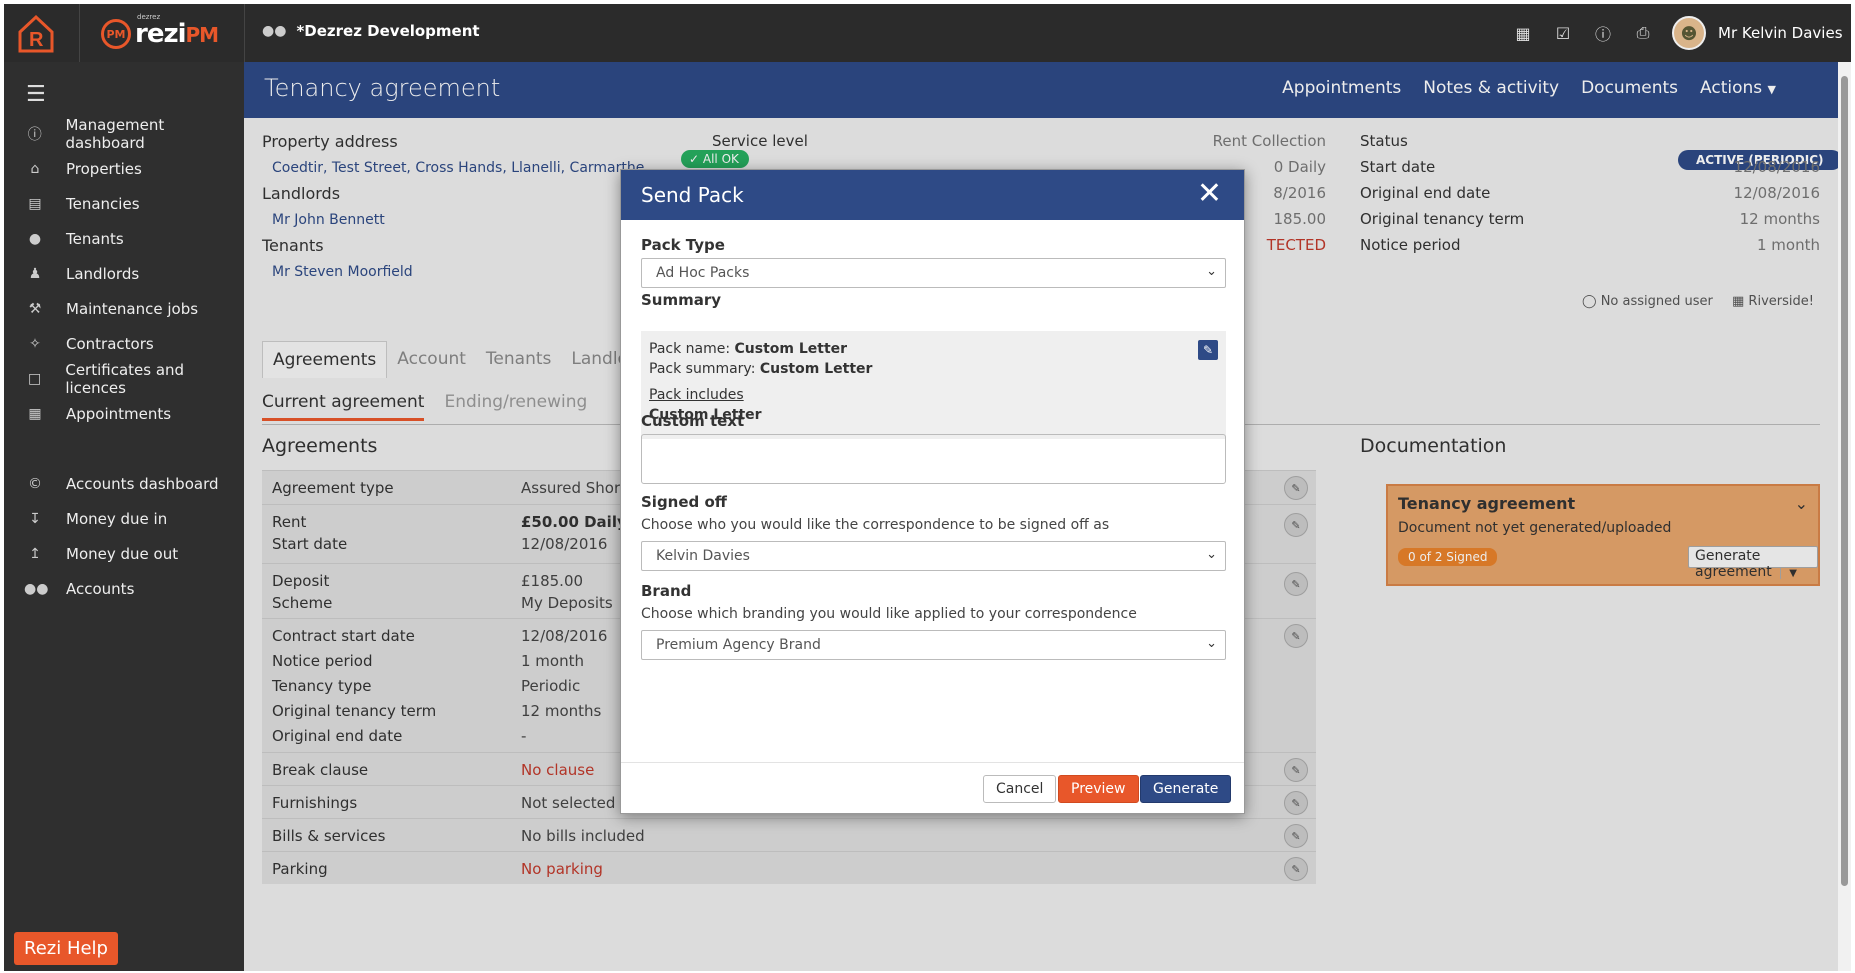 The width and height of the screenshot is (1855, 973). Describe the element at coordinates (124, 134) in the screenshot. I see `sidebar-item-management-dashboard: ⓘ Management dashboard` at that location.